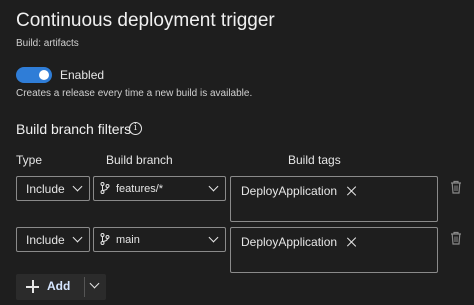  Describe the element at coordinates (34, 75) in the screenshot. I see `enabled-toggle` at that location.